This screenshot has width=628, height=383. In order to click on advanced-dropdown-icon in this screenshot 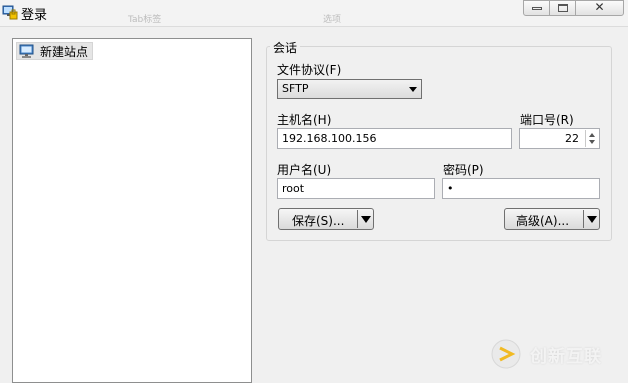, I will do `click(592, 219)`.